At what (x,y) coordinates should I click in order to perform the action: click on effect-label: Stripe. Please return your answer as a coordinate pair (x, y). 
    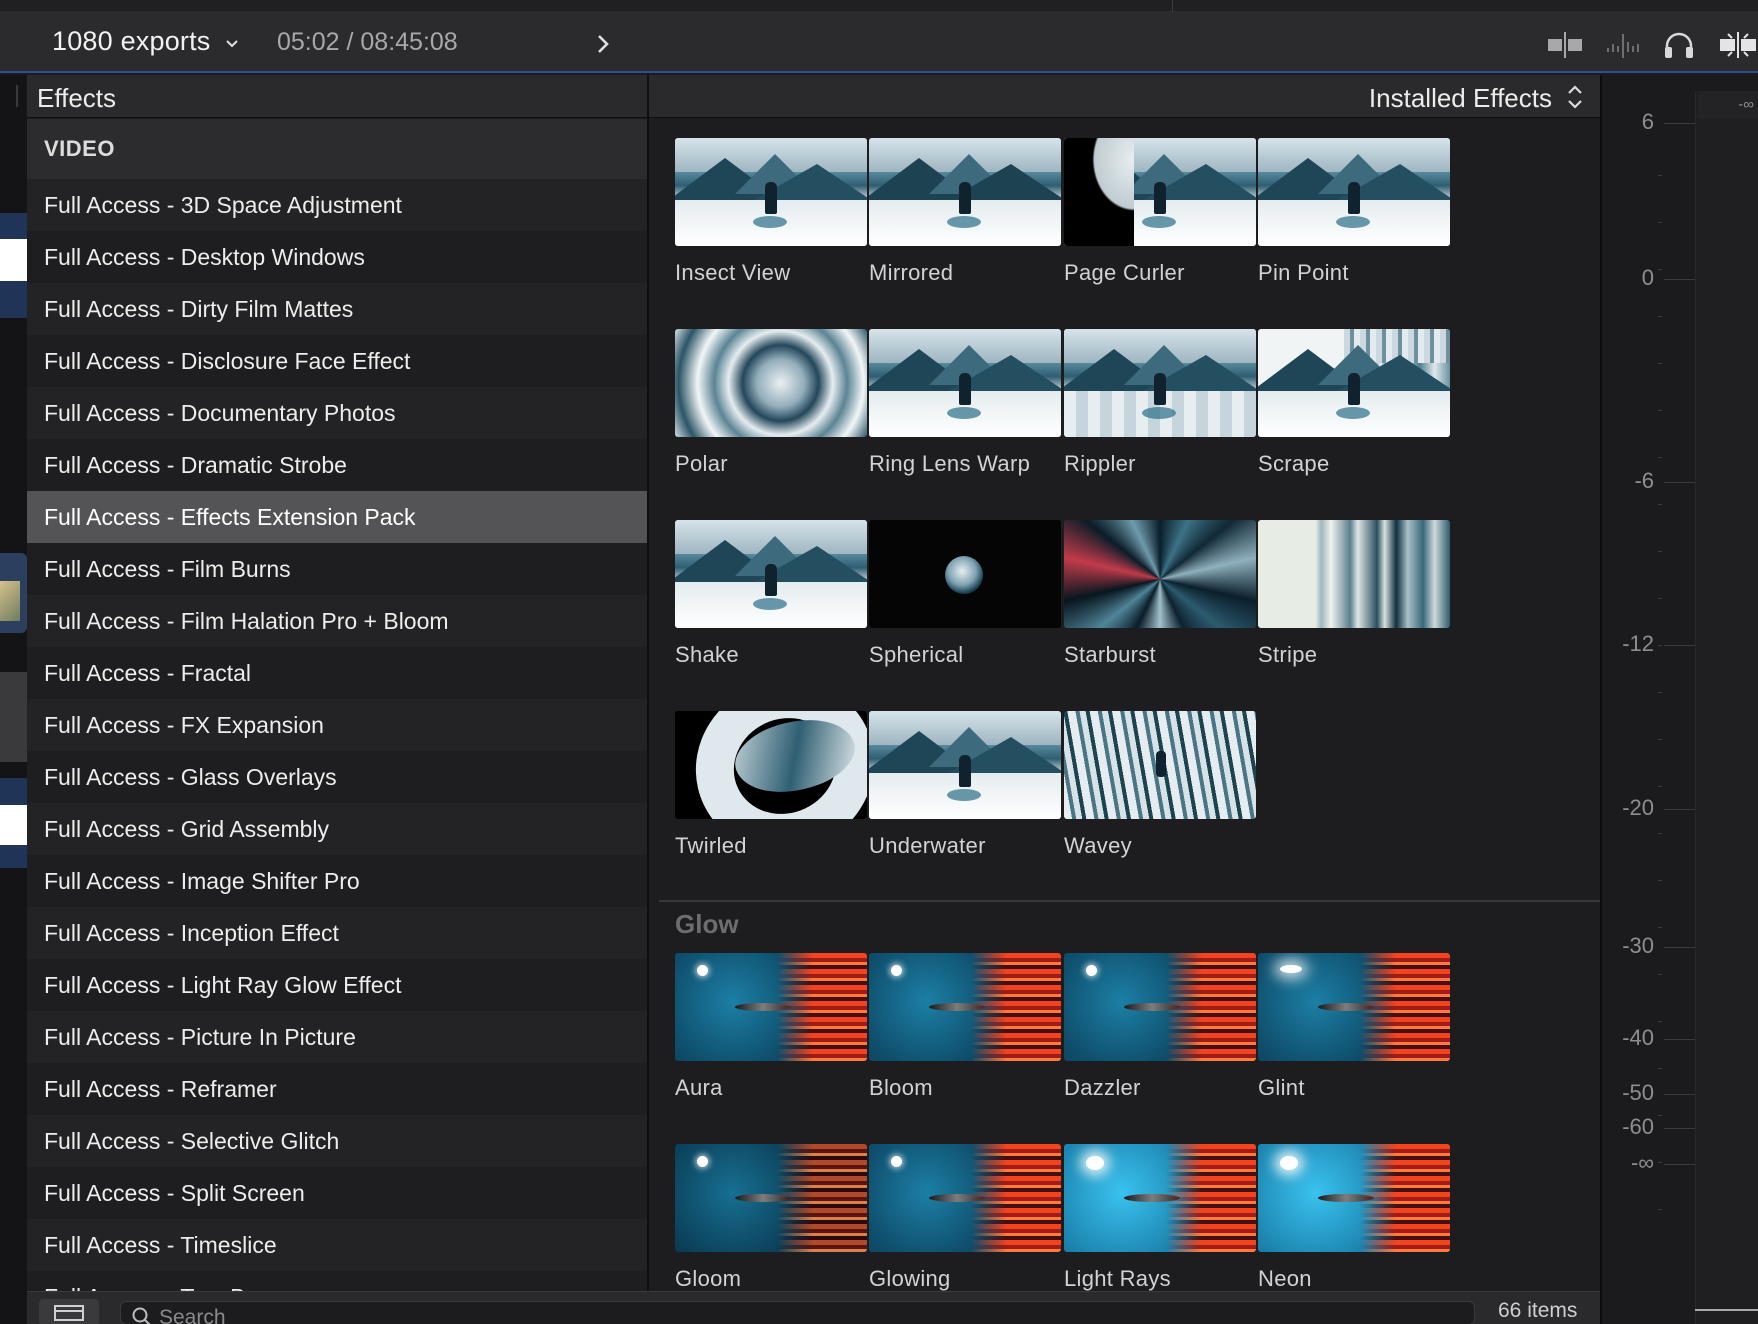
    Looking at the image, I should click on (1288, 654).